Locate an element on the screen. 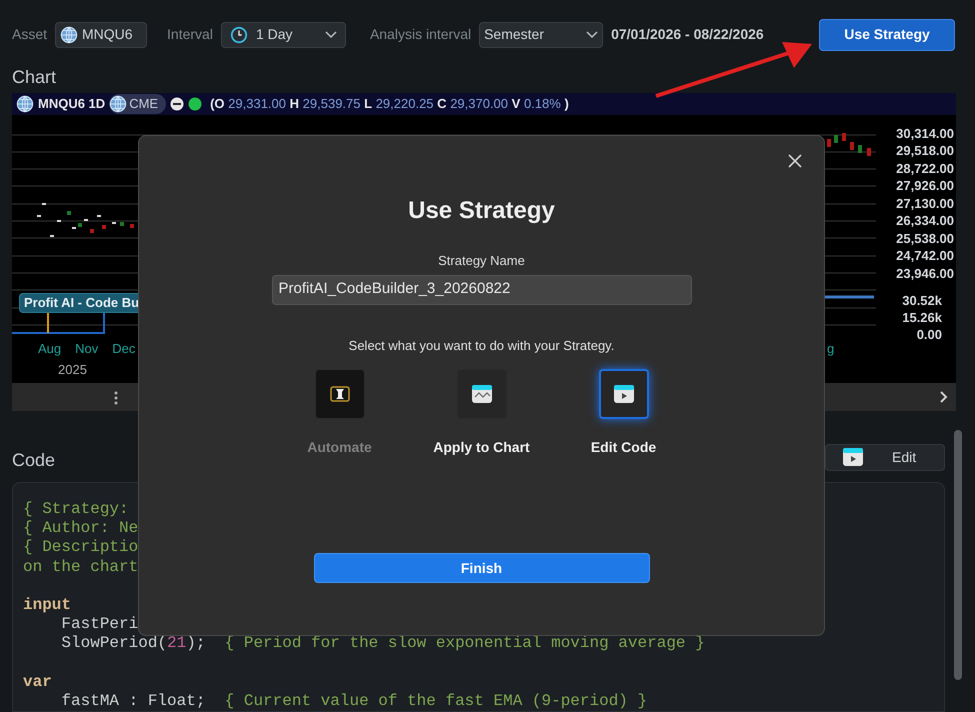 The image size is (975, 712). month-label: Aug is located at coordinates (50, 349).